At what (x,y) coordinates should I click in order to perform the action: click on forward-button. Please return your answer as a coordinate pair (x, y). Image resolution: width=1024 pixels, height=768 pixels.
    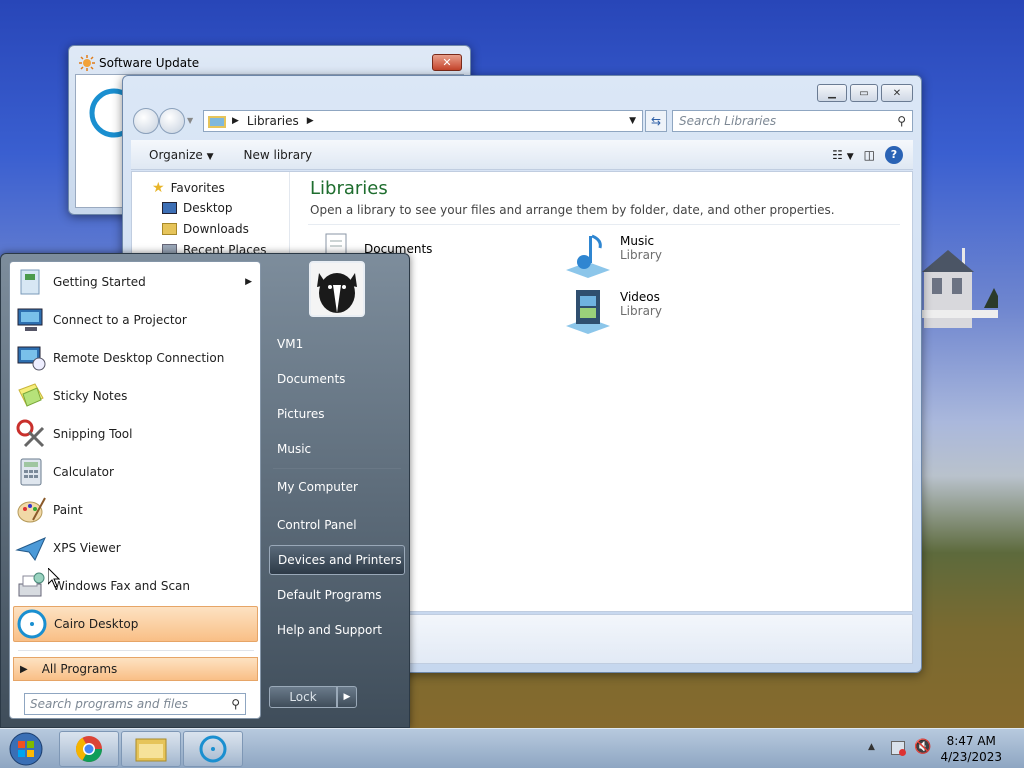
    Looking at the image, I should click on (172, 121).